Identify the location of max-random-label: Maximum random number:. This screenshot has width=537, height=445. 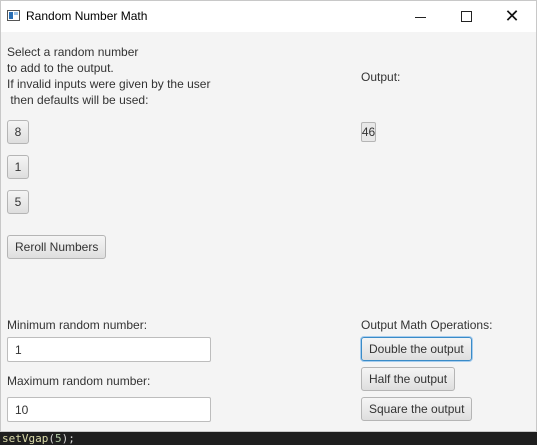
(79, 381).